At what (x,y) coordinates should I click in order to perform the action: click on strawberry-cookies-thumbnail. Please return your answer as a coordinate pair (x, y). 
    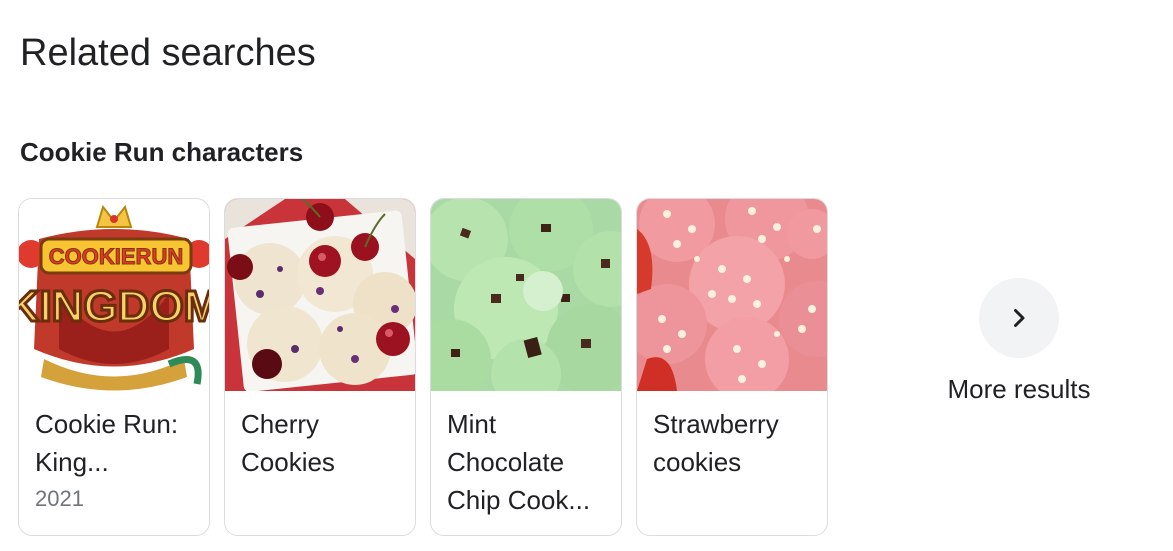
    Looking at the image, I should click on (732, 295).